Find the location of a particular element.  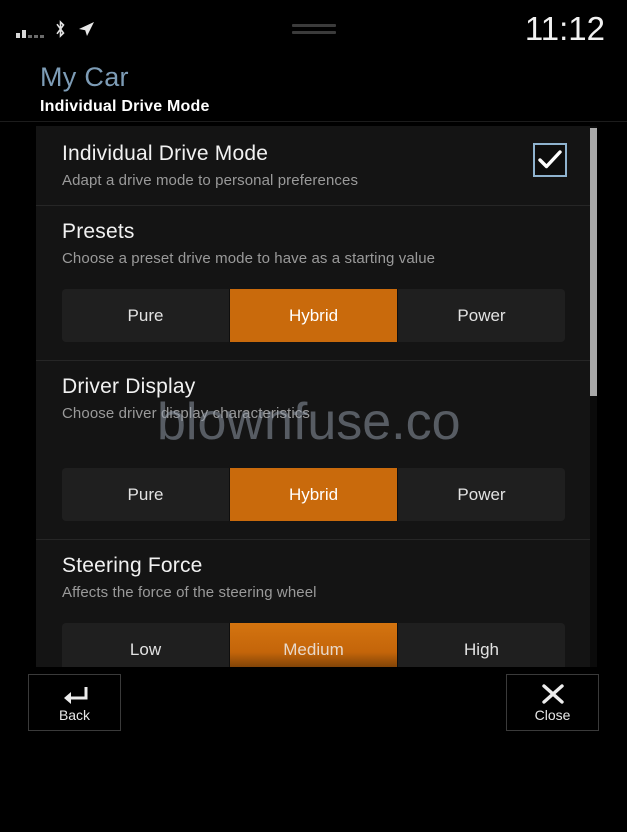

row-title: Individual Drive Mode is located at coordinates (165, 153).